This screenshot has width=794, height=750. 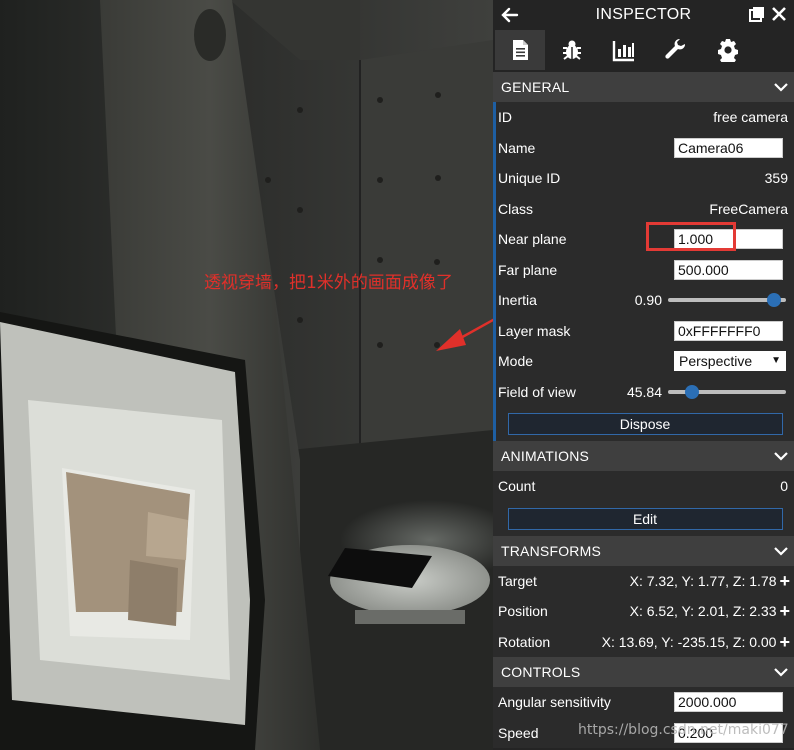 I want to click on tab-properties, so click(x=520, y=50).